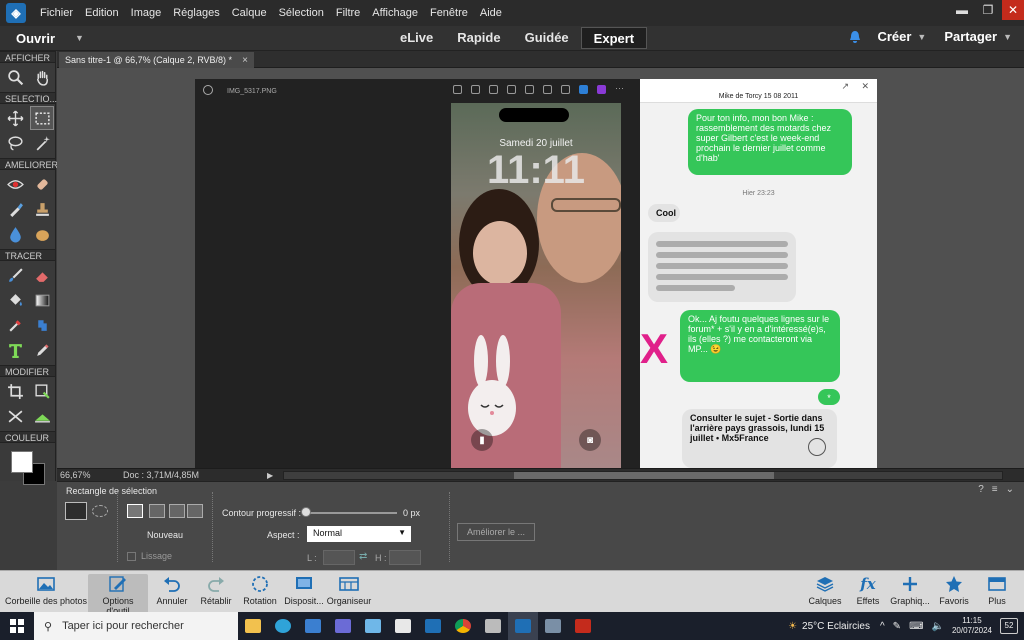  I want to click on crop-tool-icon, so click(15, 391).